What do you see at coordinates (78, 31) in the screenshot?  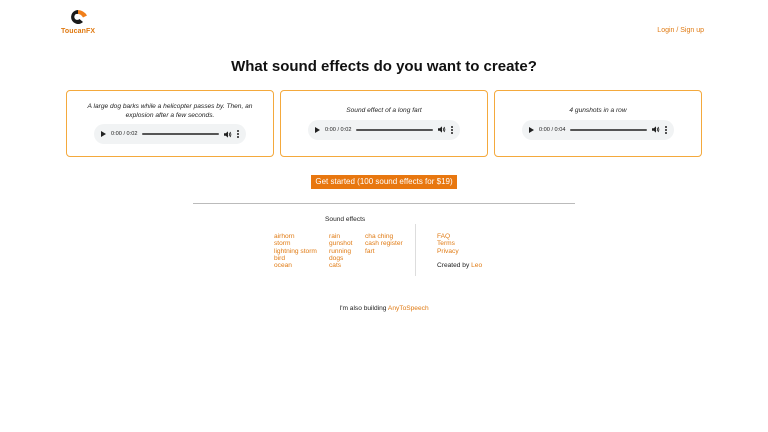 I see `brand-name: ToucanFX` at bounding box center [78, 31].